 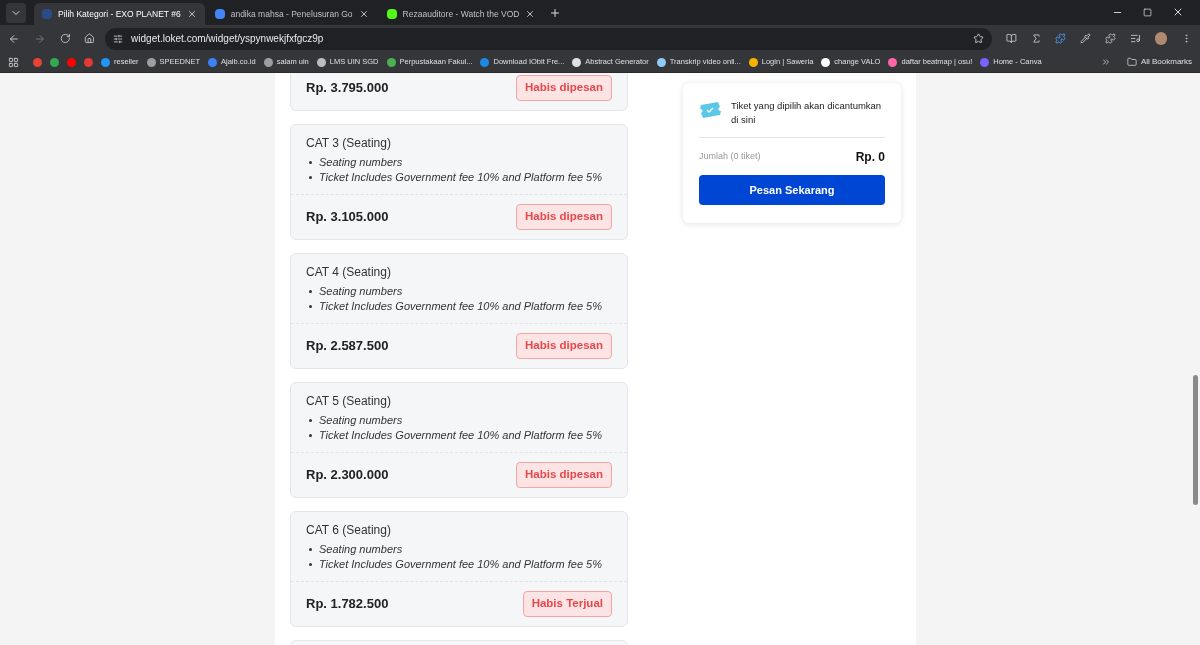 What do you see at coordinates (349, 272) in the screenshot?
I see `category-name: CAT 4 (Seating)` at bounding box center [349, 272].